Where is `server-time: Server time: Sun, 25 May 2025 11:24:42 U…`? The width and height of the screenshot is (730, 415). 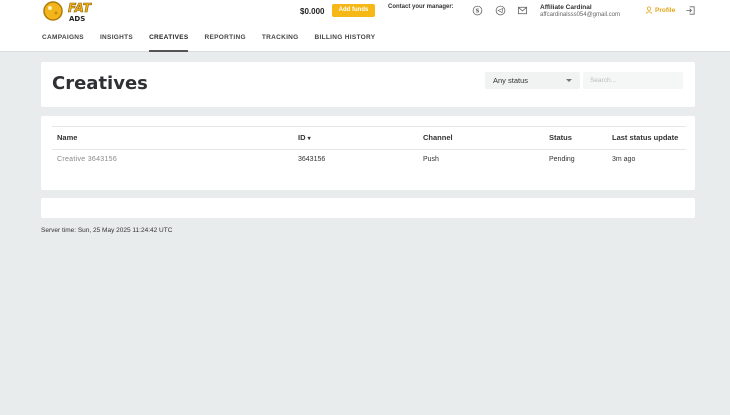
server-time: Server time: Sun, 25 May 2025 11:24:42 U… is located at coordinates (107, 230).